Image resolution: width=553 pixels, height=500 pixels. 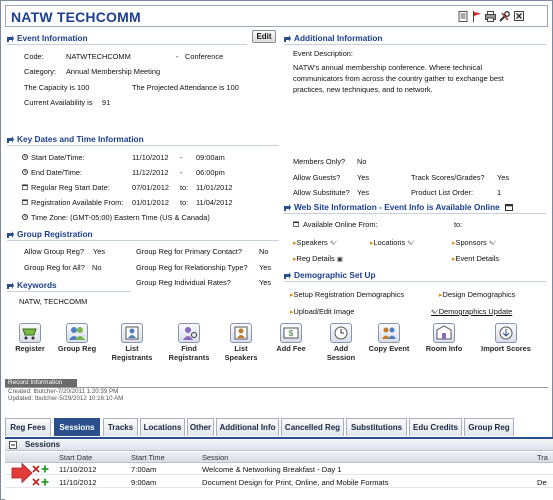 What do you see at coordinates (30, 333) in the screenshot?
I see `cart-icon` at bounding box center [30, 333].